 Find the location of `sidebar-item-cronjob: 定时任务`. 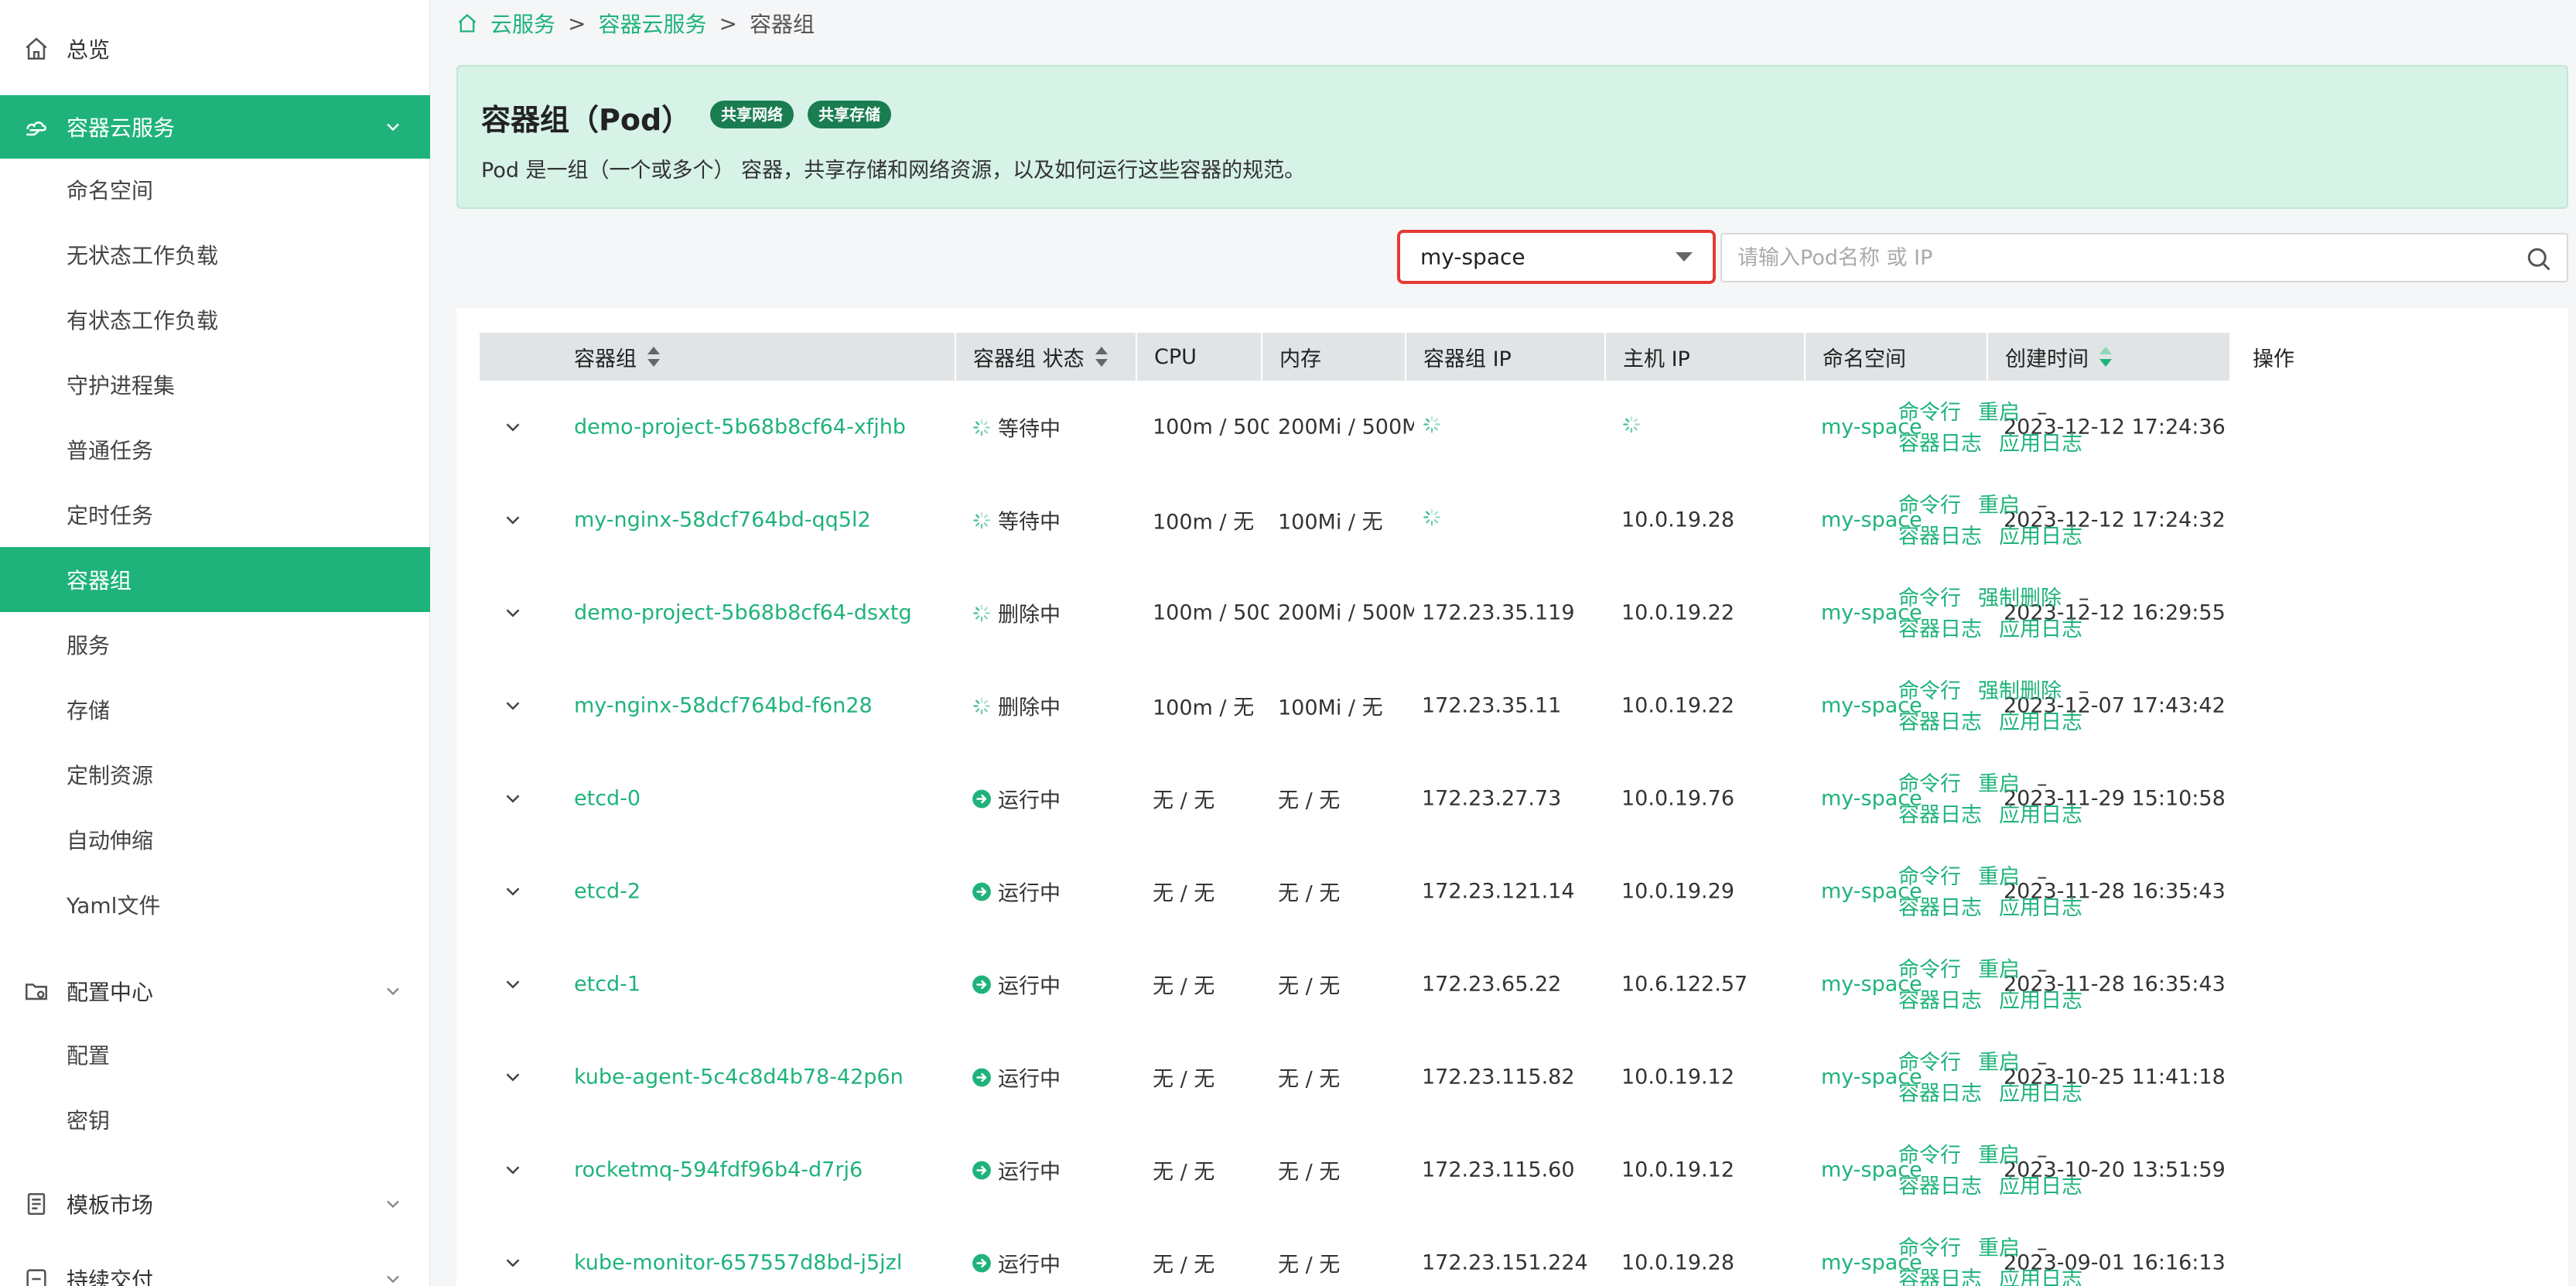

sidebar-item-cronjob: 定时任务 is located at coordinates (215, 514).